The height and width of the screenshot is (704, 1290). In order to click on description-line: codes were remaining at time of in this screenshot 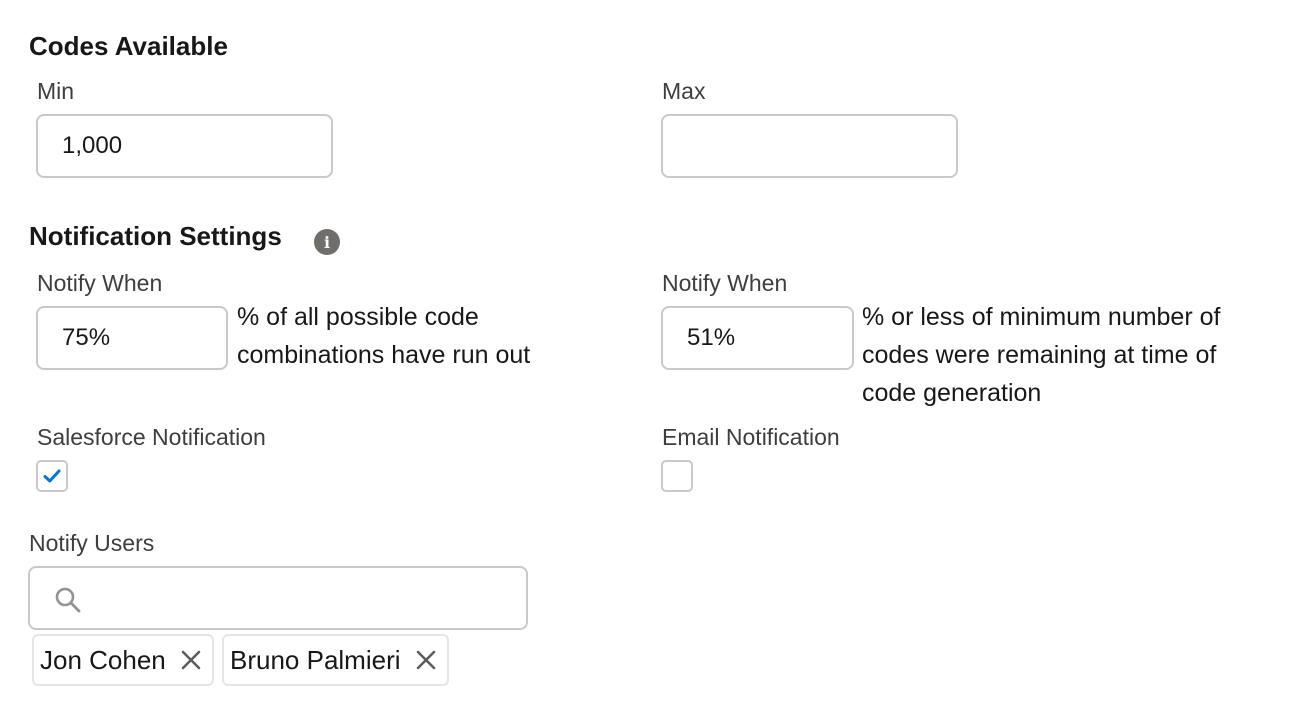, I will do `click(1039, 355)`.